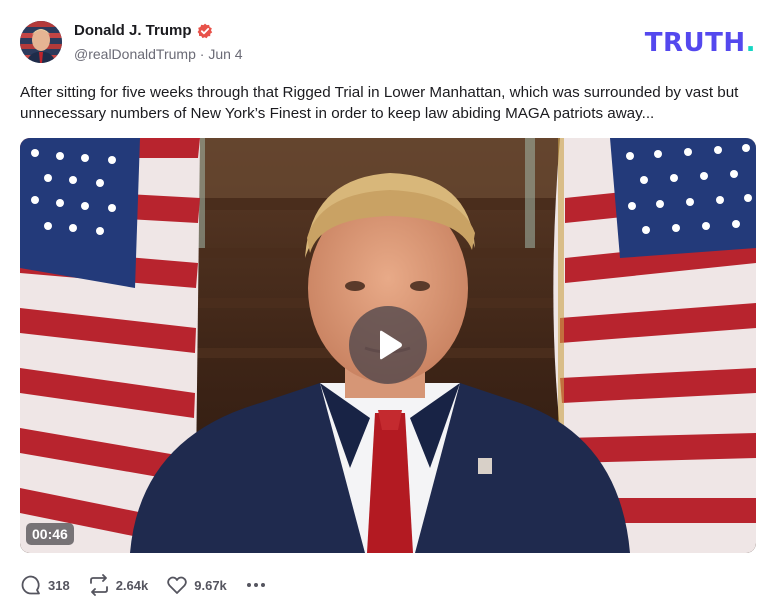 The width and height of the screenshot is (777, 615). What do you see at coordinates (204, 30) in the screenshot?
I see `verified-badge-icon` at bounding box center [204, 30].